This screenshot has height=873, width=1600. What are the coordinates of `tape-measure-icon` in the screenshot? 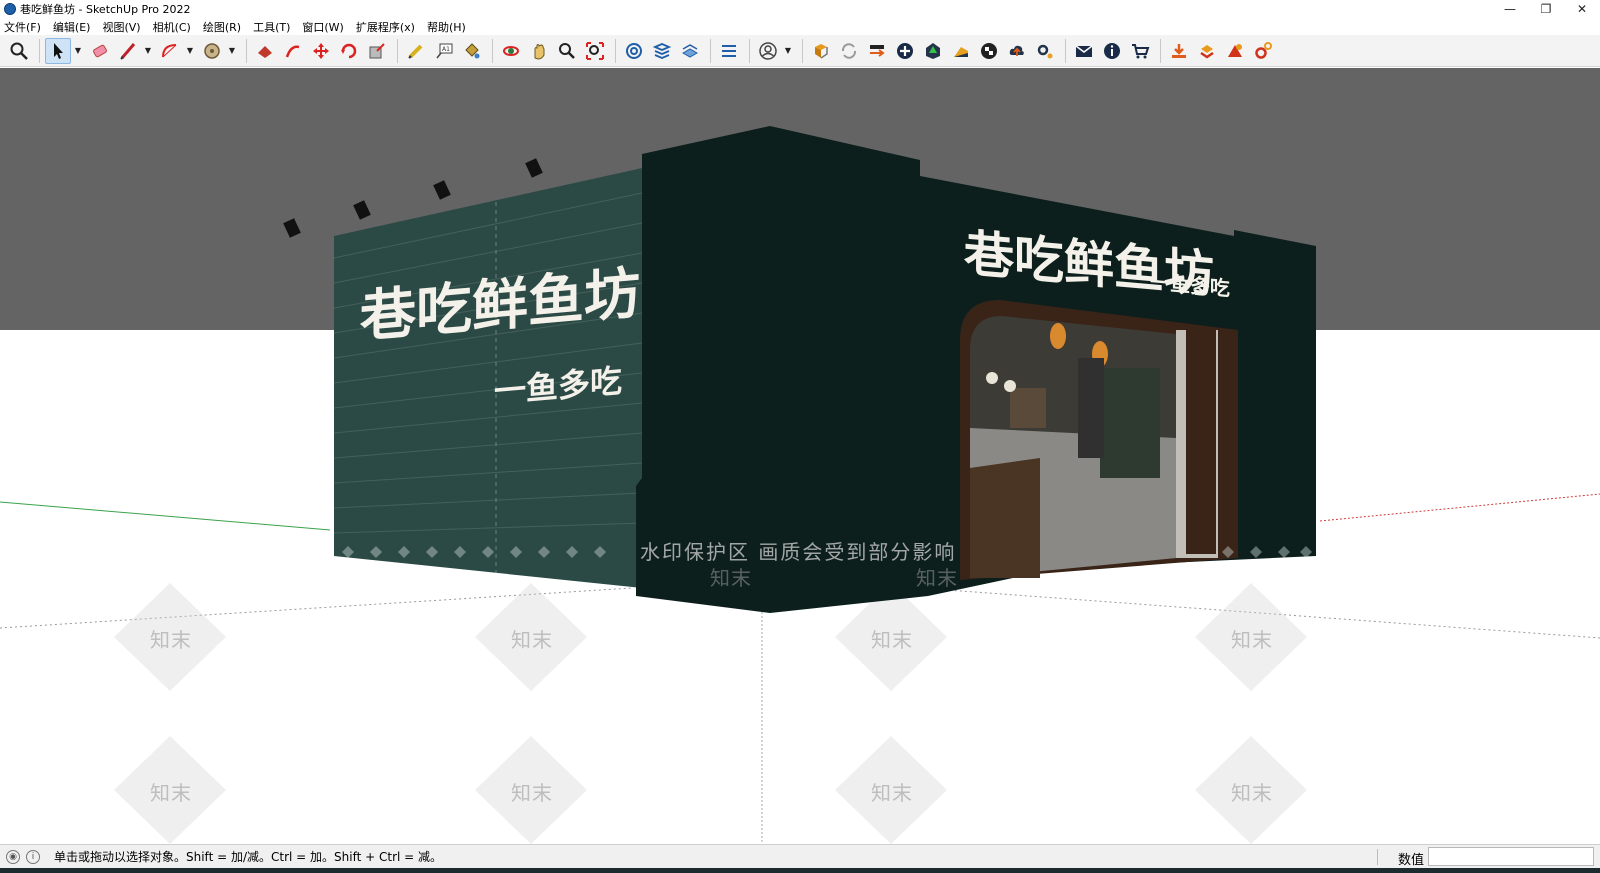 It's located at (416, 51).